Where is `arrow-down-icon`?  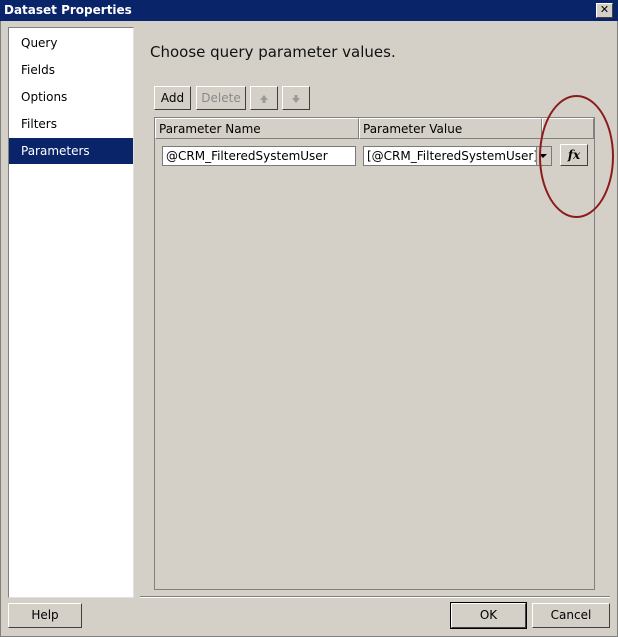 arrow-down-icon is located at coordinates (296, 99).